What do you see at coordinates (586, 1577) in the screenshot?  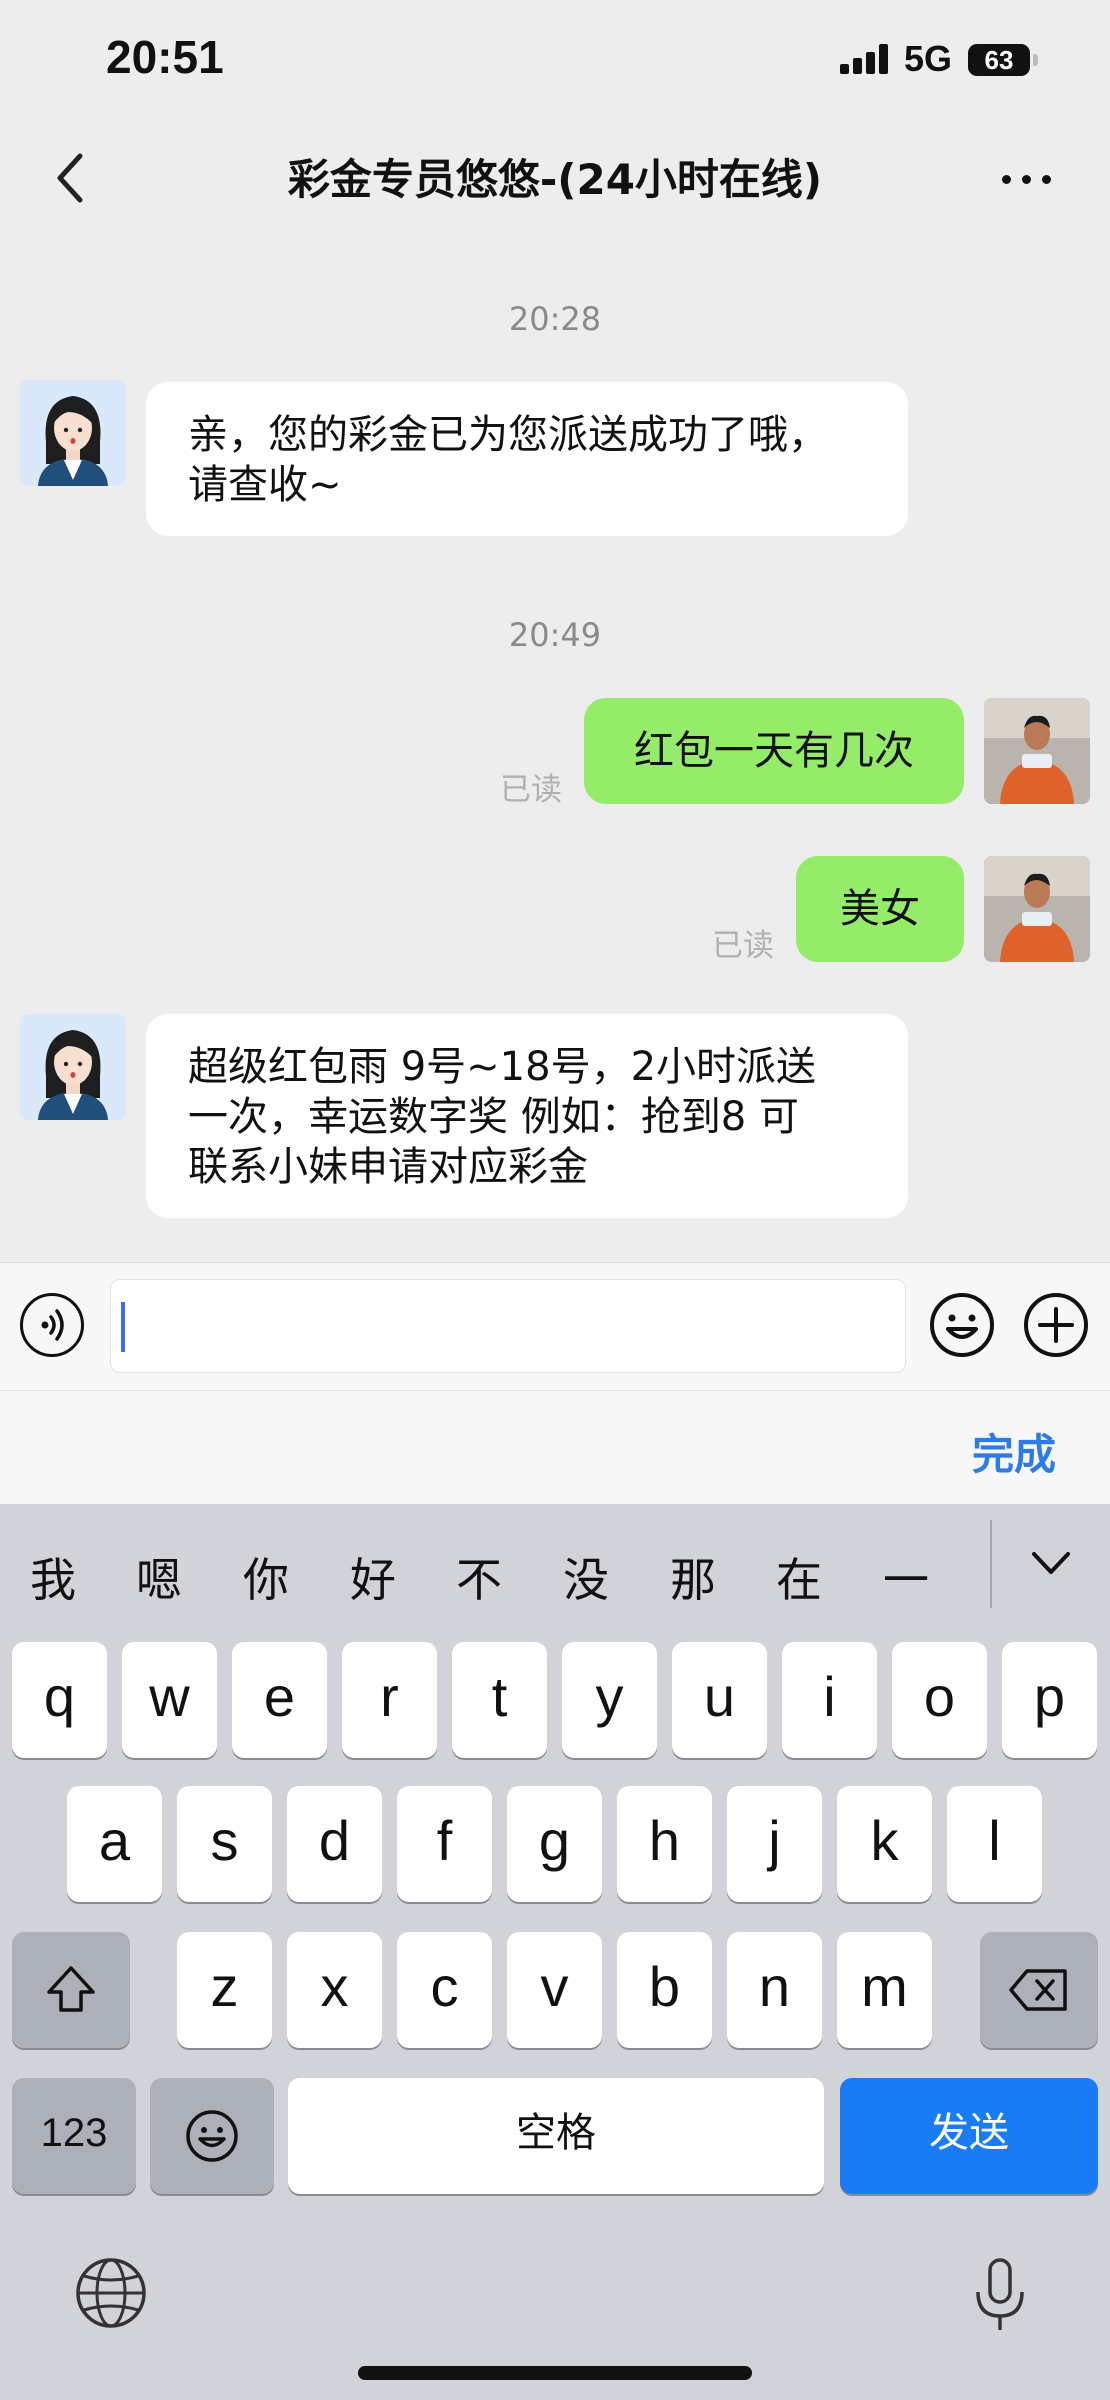 I see `candidate-word: 没` at bounding box center [586, 1577].